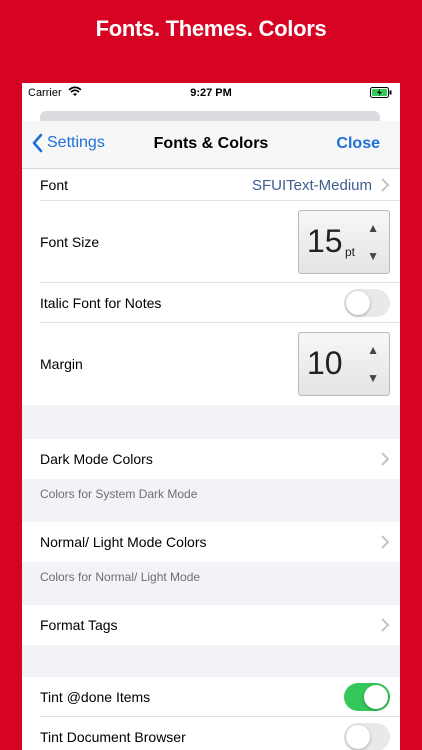 This screenshot has height=750, width=422. What do you see at coordinates (211, 733) in the screenshot?
I see `tint-document-browser-row: Tint Document Browser` at bounding box center [211, 733].